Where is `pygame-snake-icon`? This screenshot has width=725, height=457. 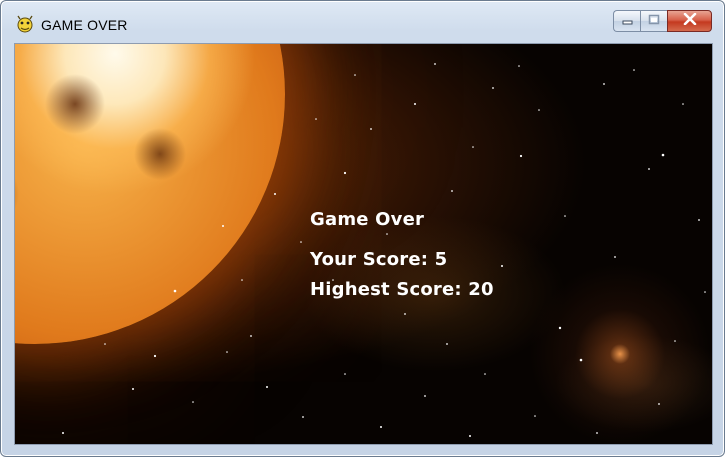 pygame-snake-icon is located at coordinates (25, 24).